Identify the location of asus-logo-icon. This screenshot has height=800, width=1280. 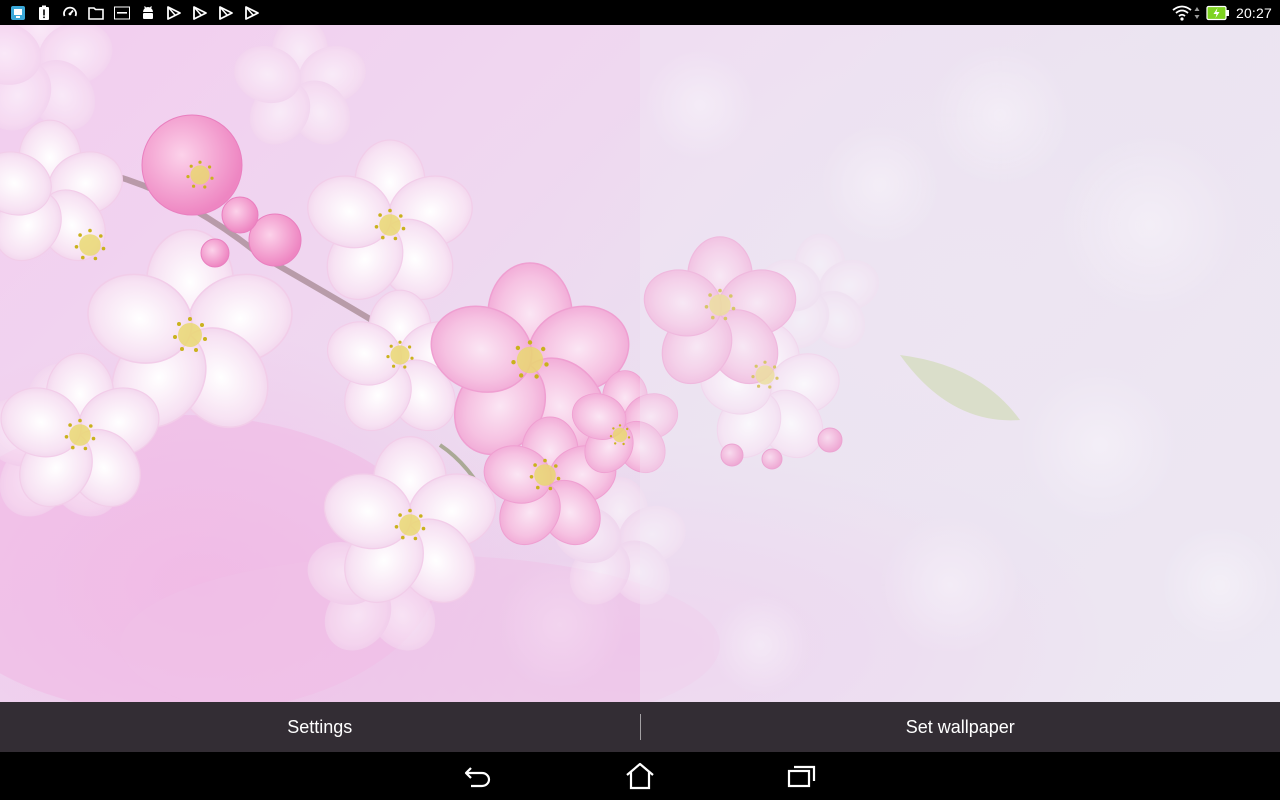
(122, 13).